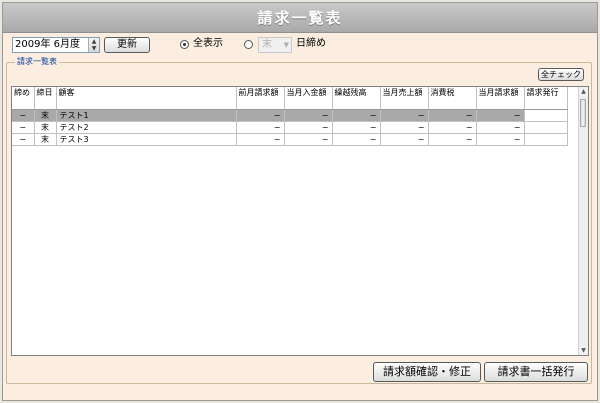 The width and height of the screenshot is (600, 403). Describe the element at coordinates (500, 98) in the screenshot. I see `column-header: 当月請求額` at that location.